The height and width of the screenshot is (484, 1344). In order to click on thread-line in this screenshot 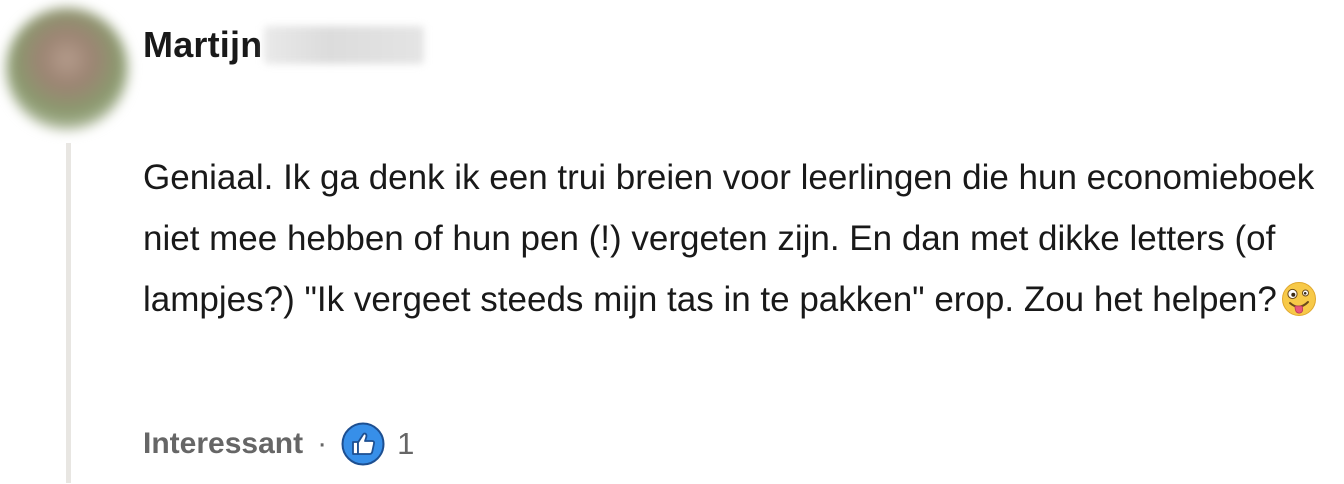, I will do `click(68, 313)`.